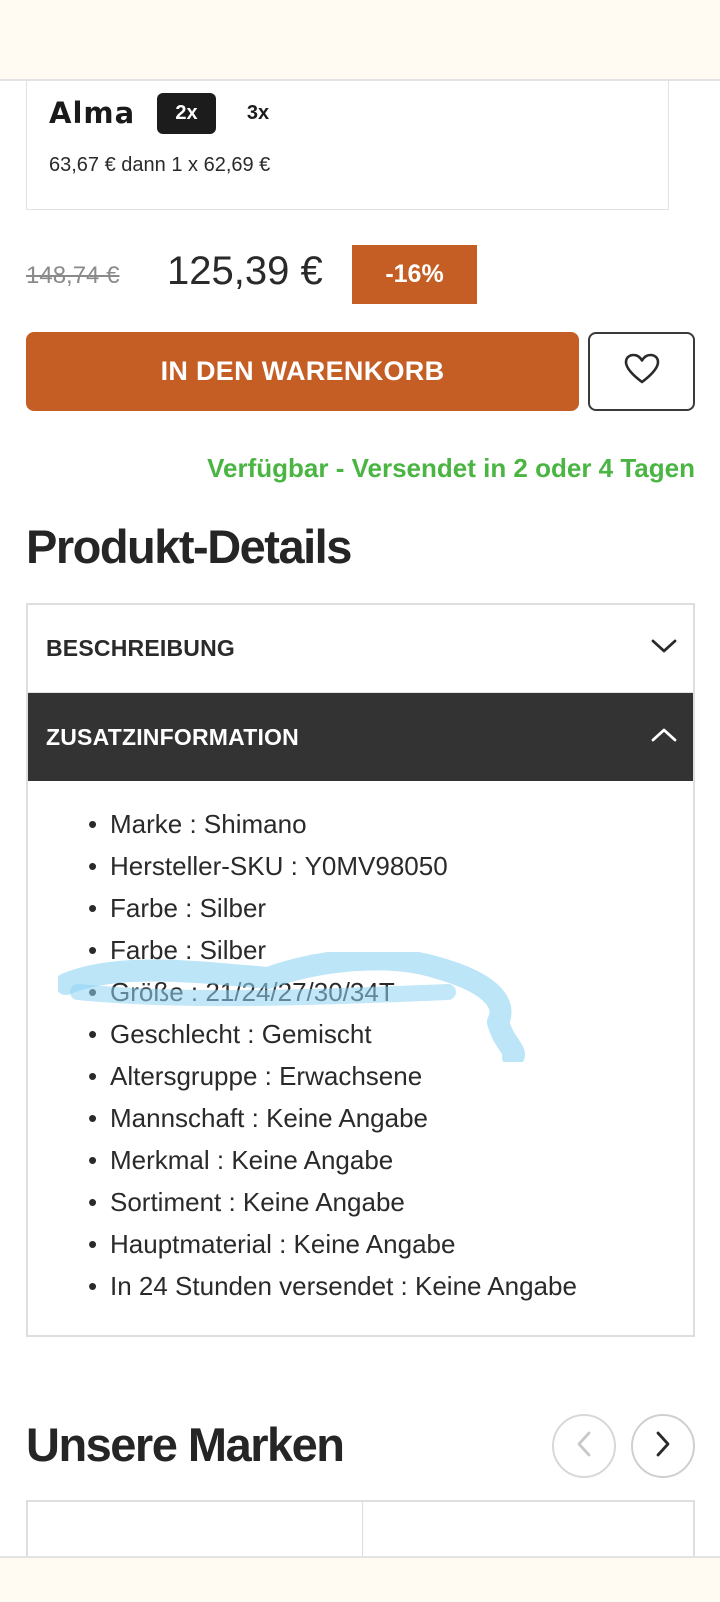 This screenshot has width=720, height=1602. What do you see at coordinates (414, 274) in the screenshot?
I see `discount-badge: -16%` at bounding box center [414, 274].